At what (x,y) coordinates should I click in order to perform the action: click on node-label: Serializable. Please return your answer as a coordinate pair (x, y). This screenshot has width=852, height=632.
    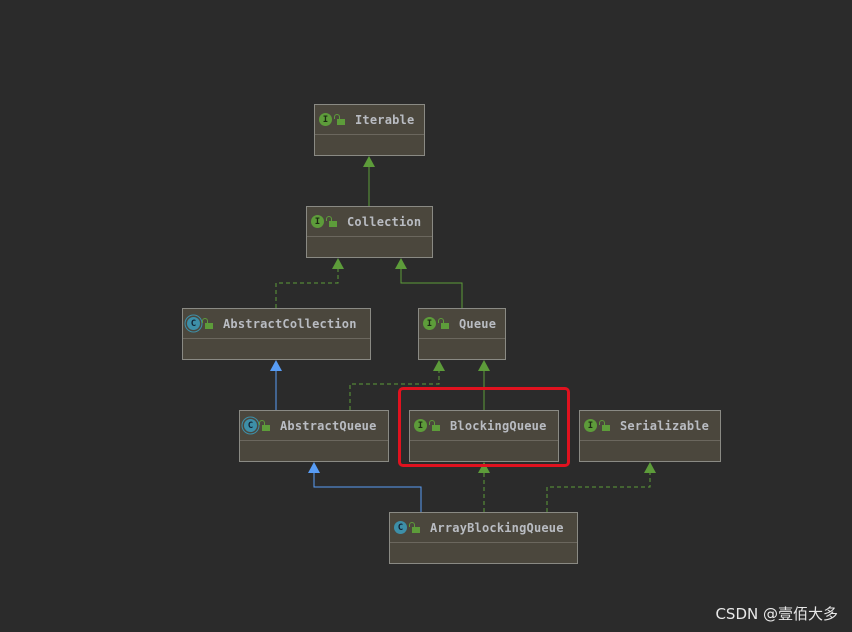
    Looking at the image, I should click on (665, 425).